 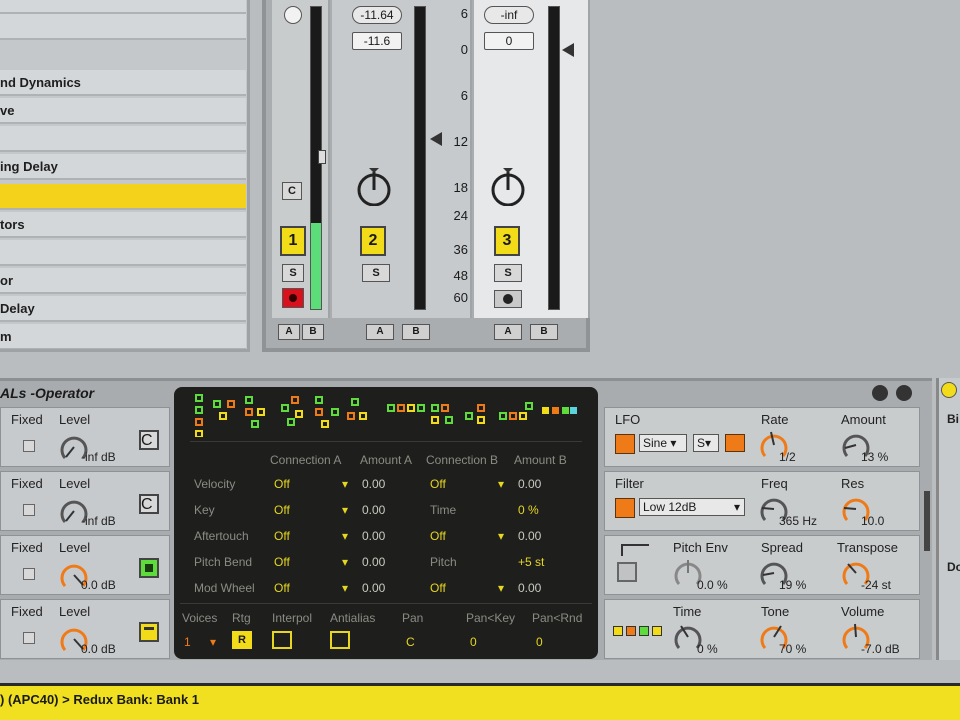 What do you see at coordinates (473, 642) in the screenshot?
I see `pan-key-value: 0` at bounding box center [473, 642].